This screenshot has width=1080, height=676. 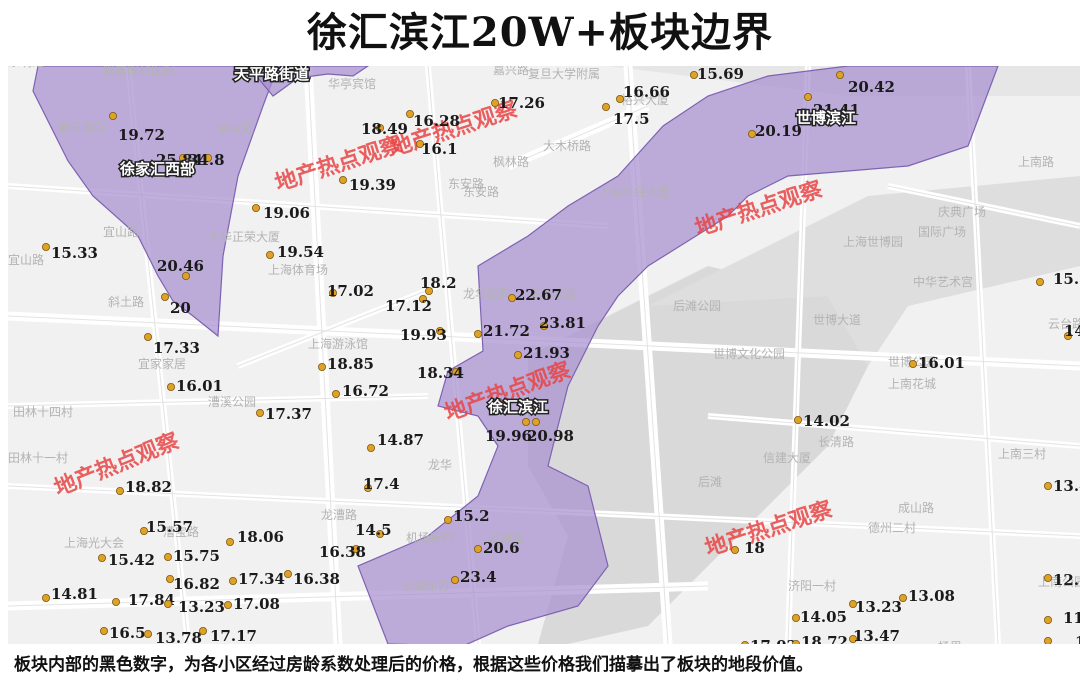 I want to click on price-marker: 13.78, so click(x=172, y=636).